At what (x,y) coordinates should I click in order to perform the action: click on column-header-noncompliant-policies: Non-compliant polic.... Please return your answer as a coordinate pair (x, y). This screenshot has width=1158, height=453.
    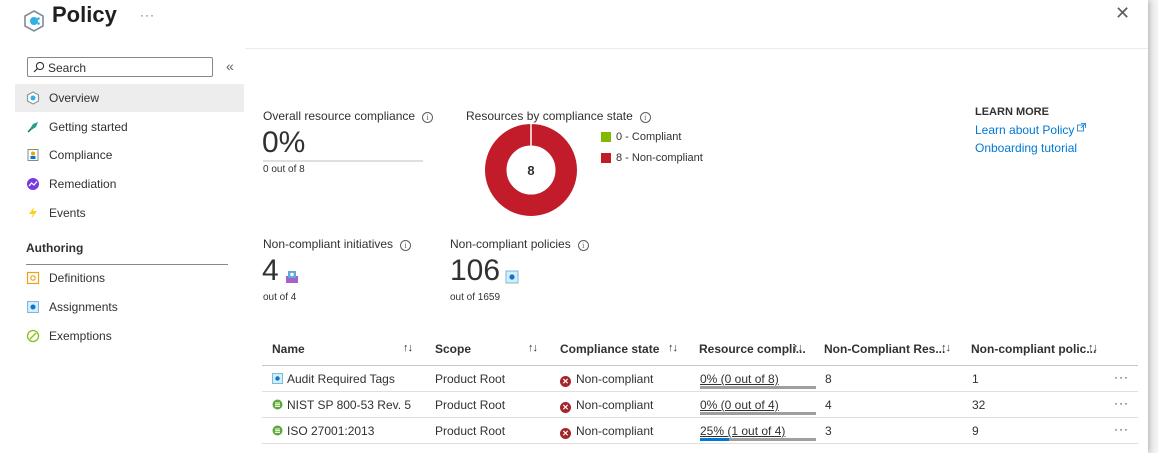
    Looking at the image, I should click on (1033, 349).